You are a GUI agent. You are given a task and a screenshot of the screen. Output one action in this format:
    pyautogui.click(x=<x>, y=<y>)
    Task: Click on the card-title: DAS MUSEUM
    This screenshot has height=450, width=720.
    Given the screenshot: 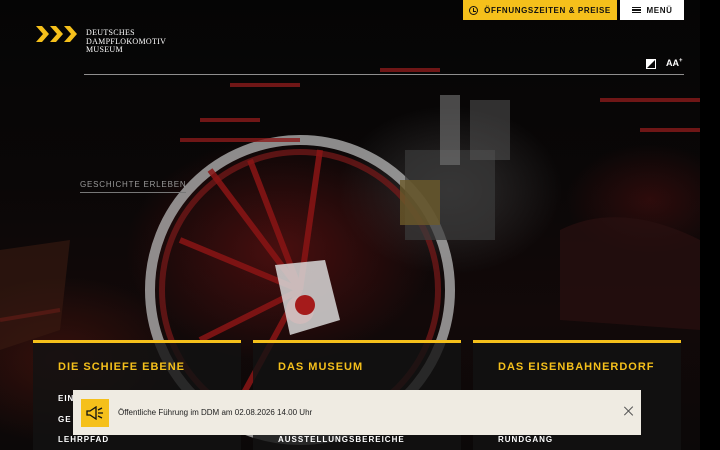 What is the action you would take?
    pyautogui.click(x=320, y=367)
    